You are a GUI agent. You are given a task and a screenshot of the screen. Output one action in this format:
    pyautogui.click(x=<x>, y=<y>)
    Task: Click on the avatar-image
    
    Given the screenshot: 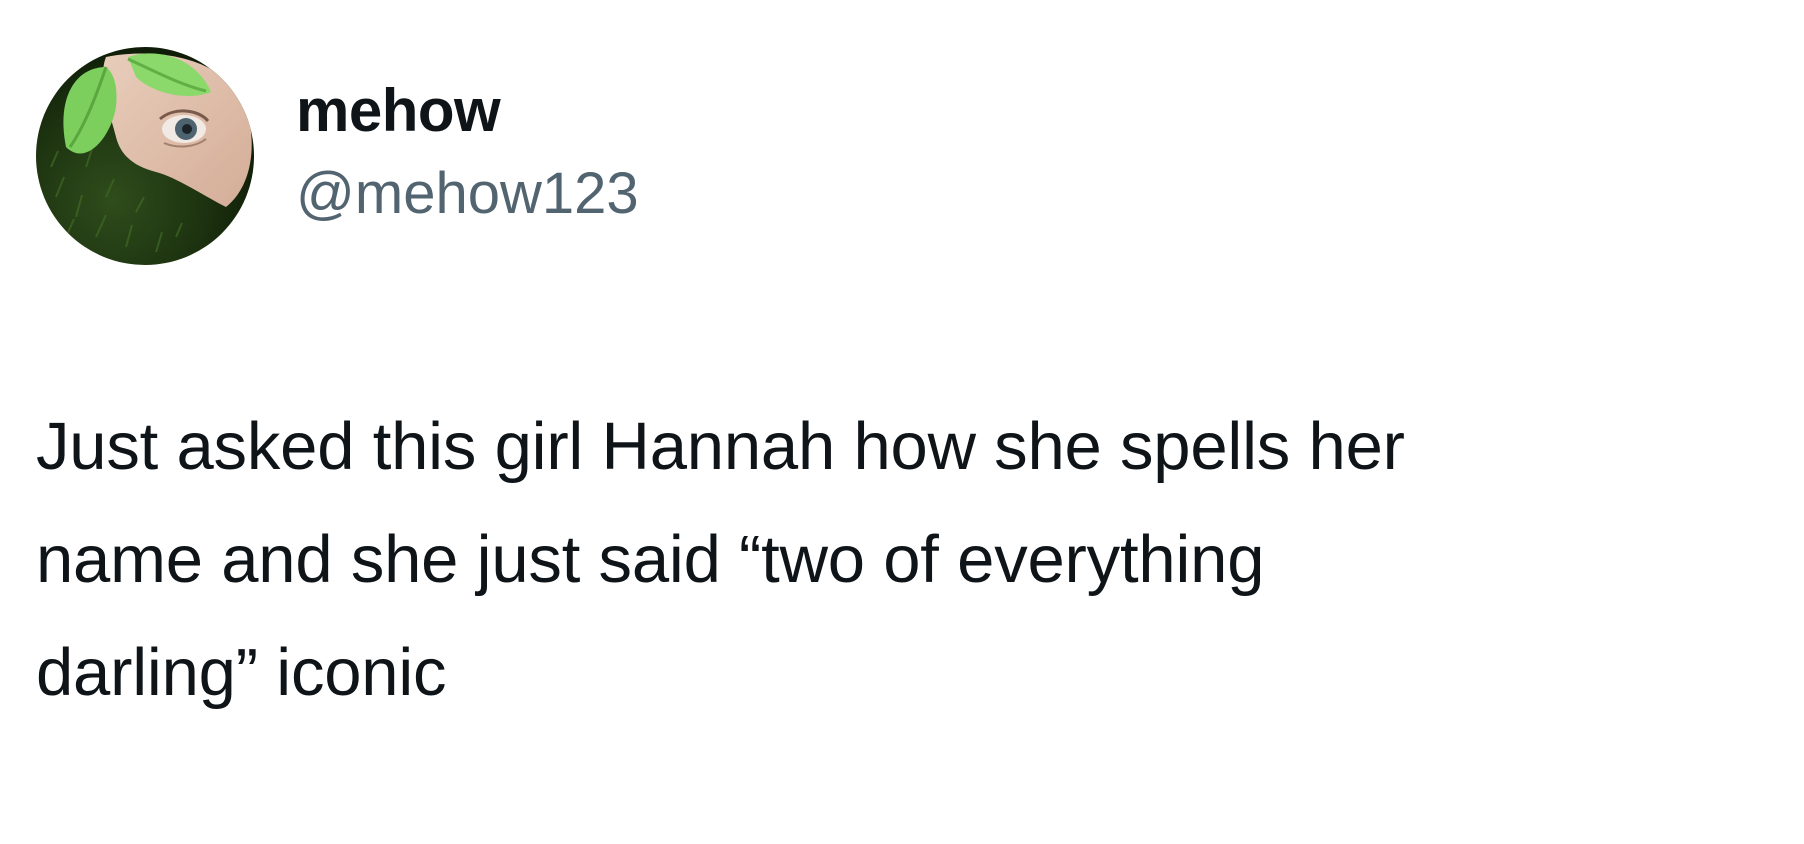 What is the action you would take?
    pyautogui.click(x=145, y=156)
    